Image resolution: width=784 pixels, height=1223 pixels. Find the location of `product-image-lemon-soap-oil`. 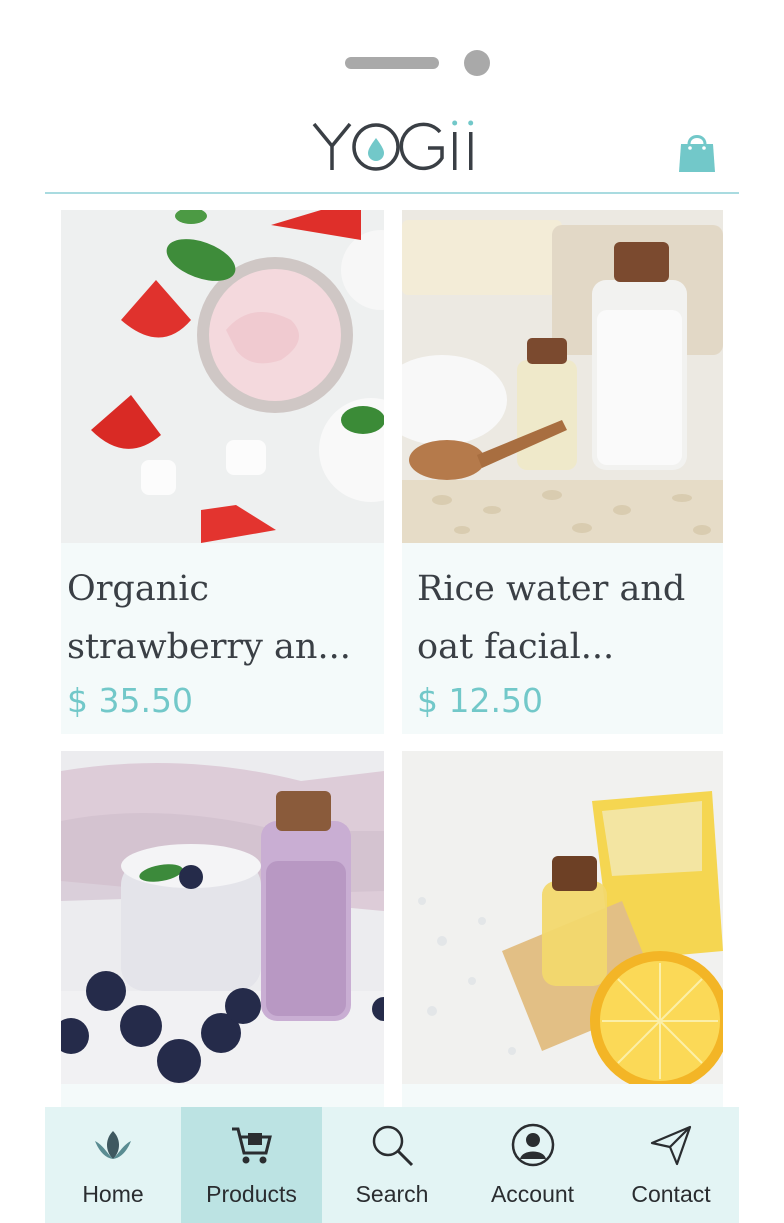

product-image-lemon-soap-oil is located at coordinates (562, 917).